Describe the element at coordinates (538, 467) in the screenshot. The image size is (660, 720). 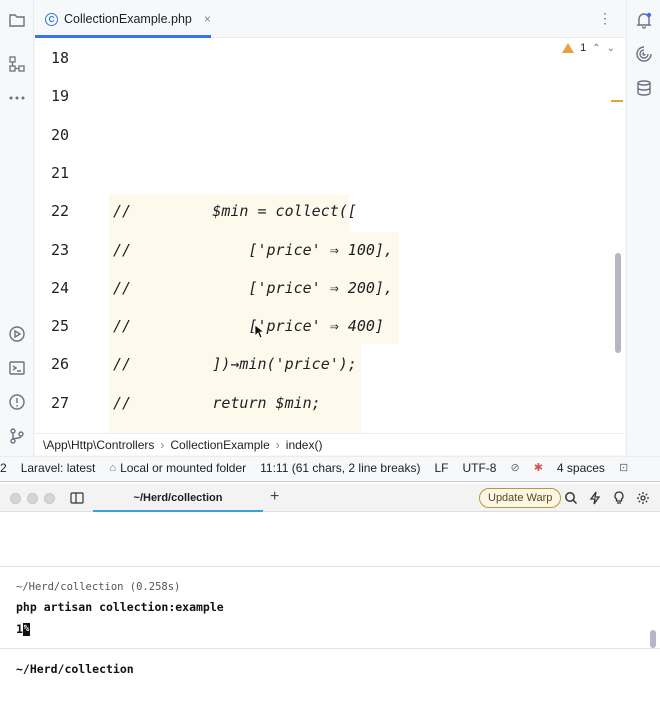
I see `bug-icon: ✱` at that location.